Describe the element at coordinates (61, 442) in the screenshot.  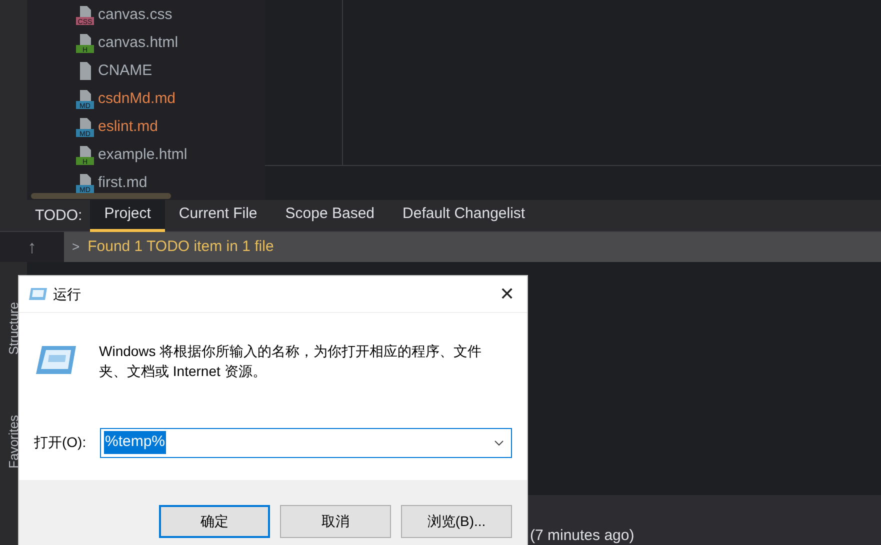
I see `open-label: 打开(O):` at that location.